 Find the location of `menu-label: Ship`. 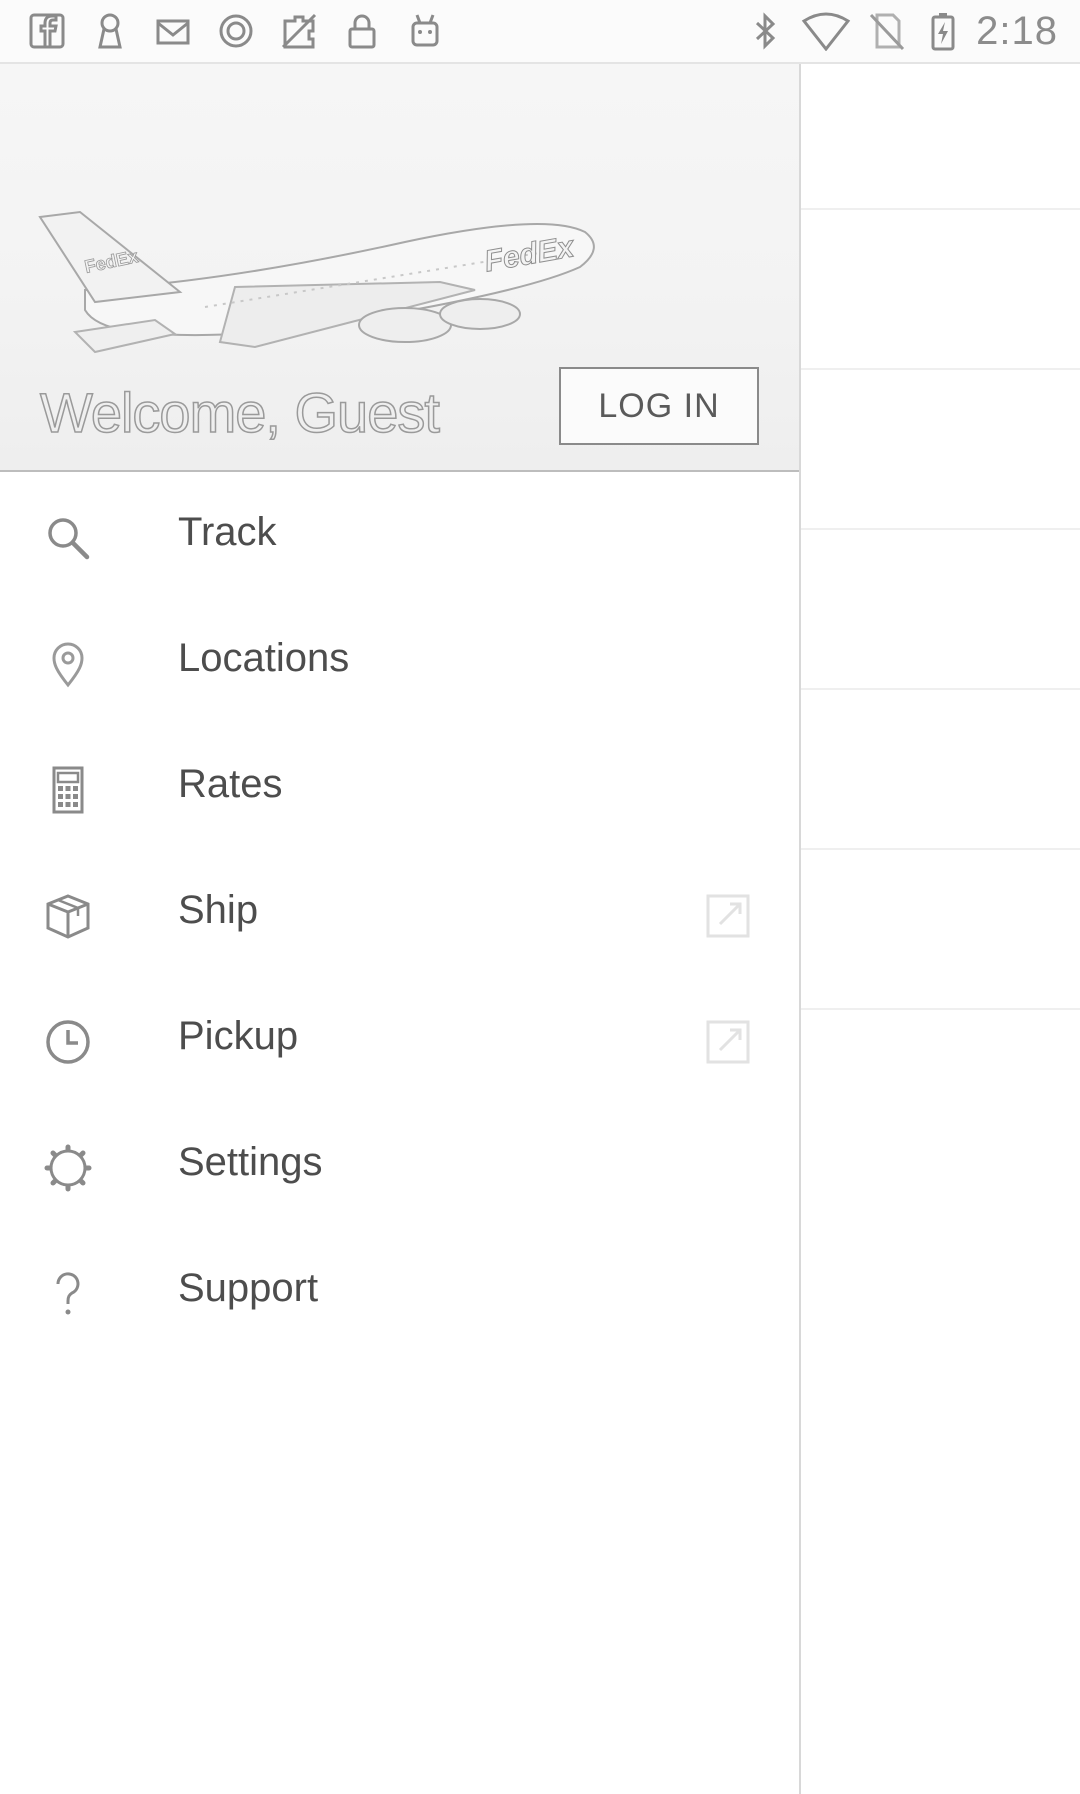

menu-label: Ship is located at coordinates (218, 910).